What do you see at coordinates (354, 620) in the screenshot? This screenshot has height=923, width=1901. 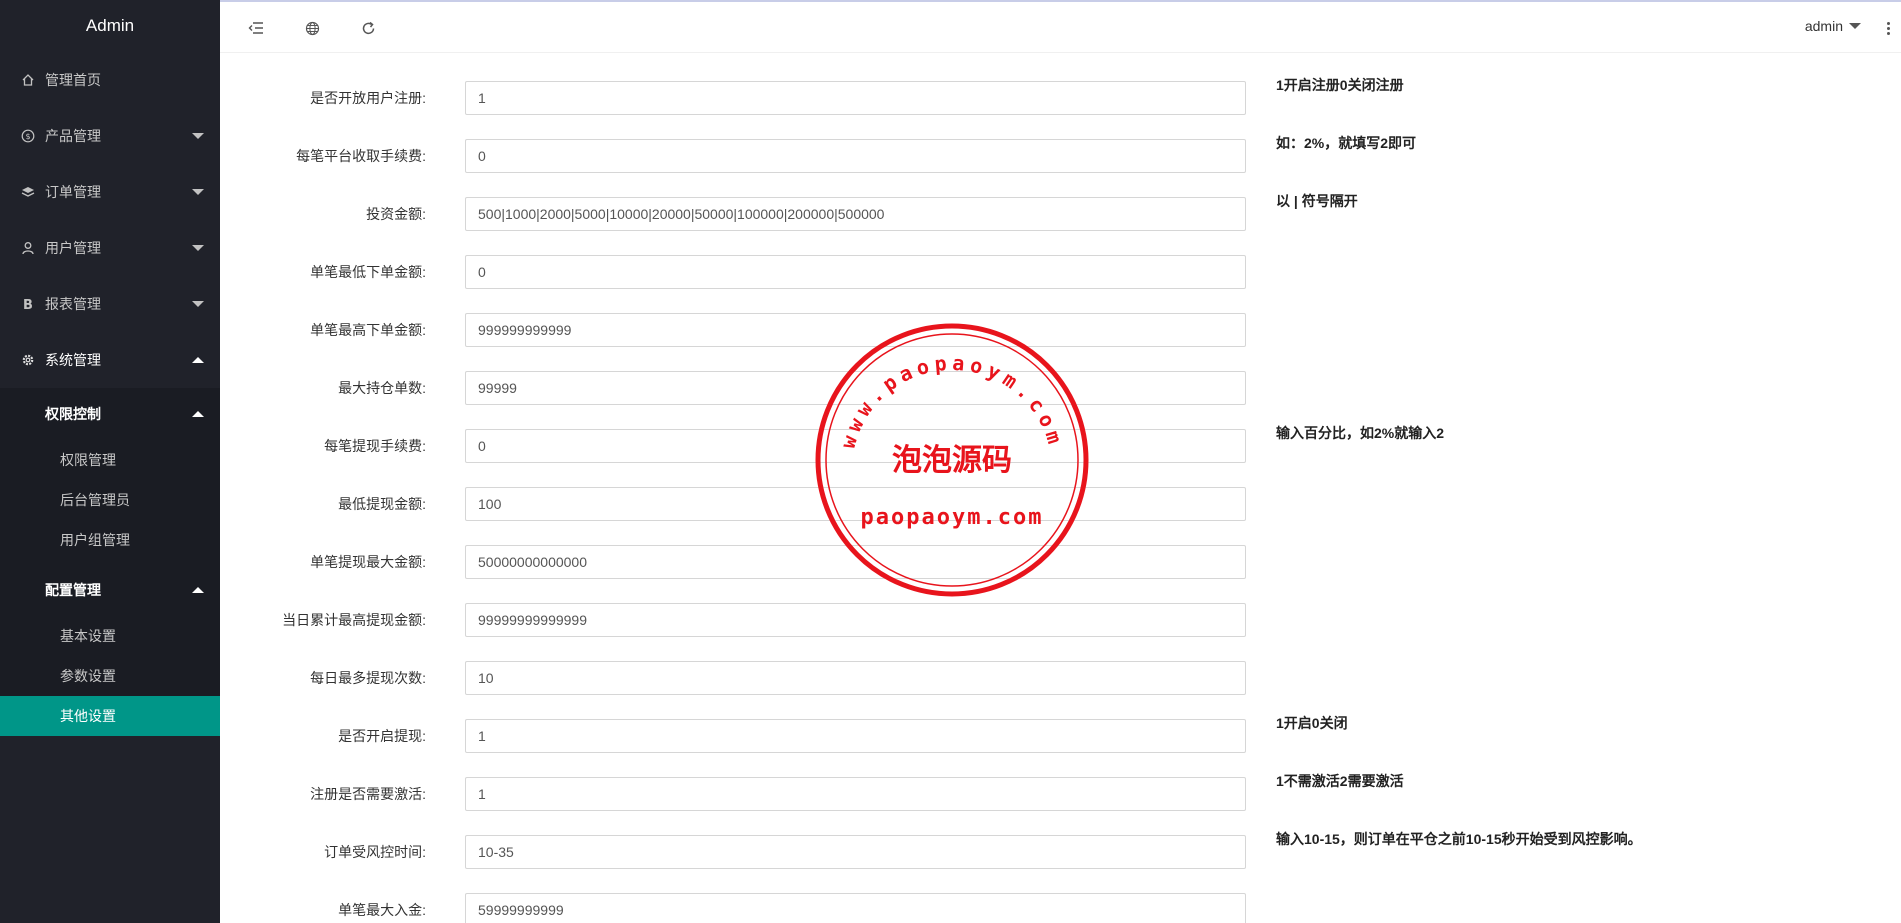 I see `field-label: 当日累计最高提现金额:` at bounding box center [354, 620].